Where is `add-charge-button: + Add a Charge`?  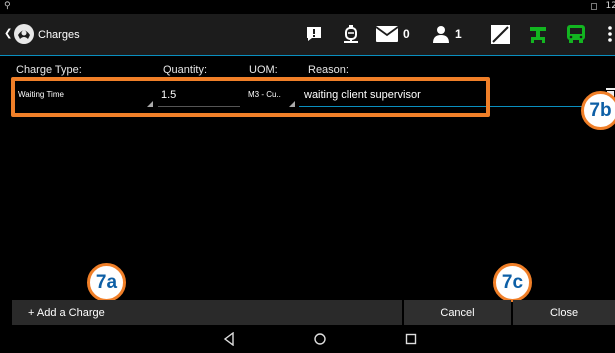 add-charge-button: + Add a Charge is located at coordinates (207, 312).